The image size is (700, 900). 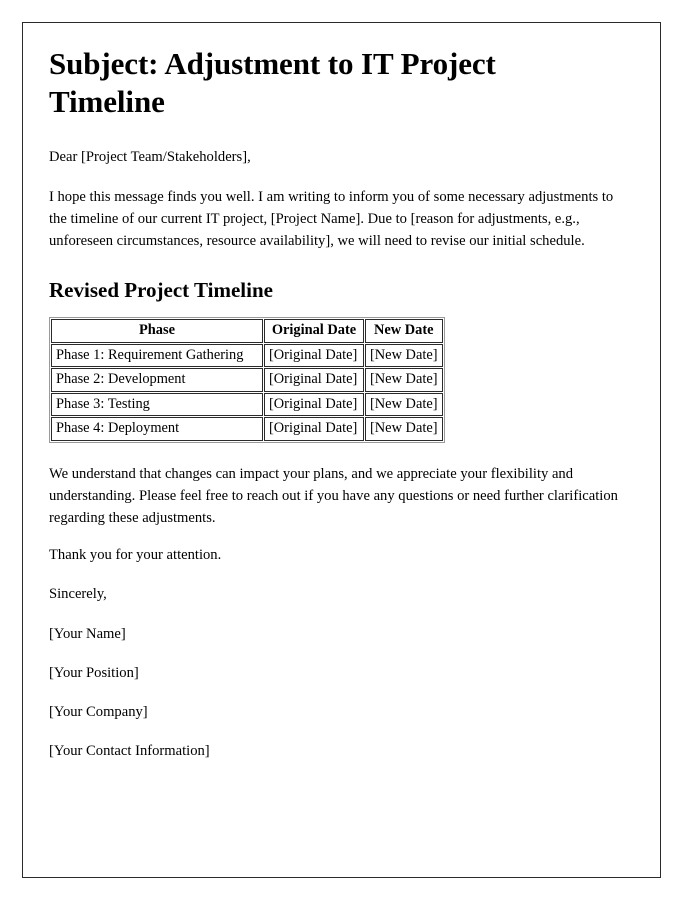 What do you see at coordinates (161, 290) in the screenshot?
I see `section-heading-revised-timeline: Revised Project Timeline` at bounding box center [161, 290].